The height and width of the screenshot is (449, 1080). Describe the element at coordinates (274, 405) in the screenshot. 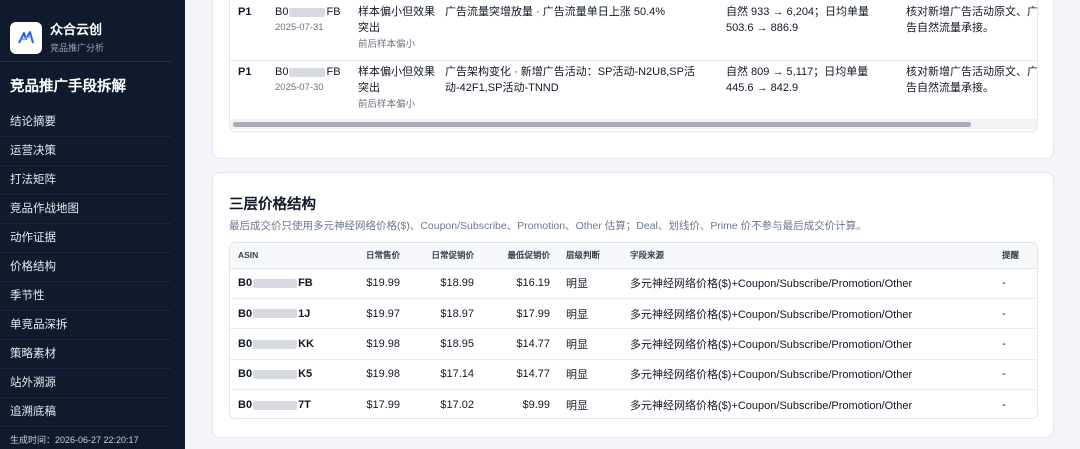

I see `asin-cell: B0 7T` at that location.